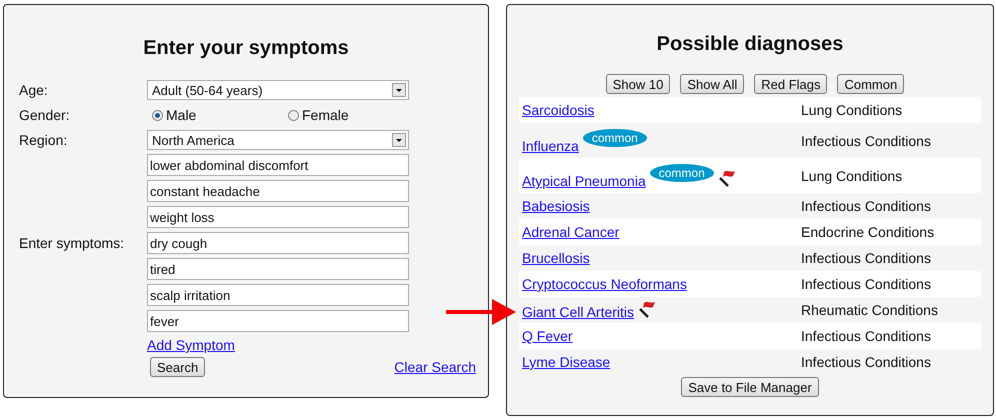 This screenshot has height=420, width=996. What do you see at coordinates (638, 84) in the screenshot?
I see `filter-button: Show 10` at bounding box center [638, 84].